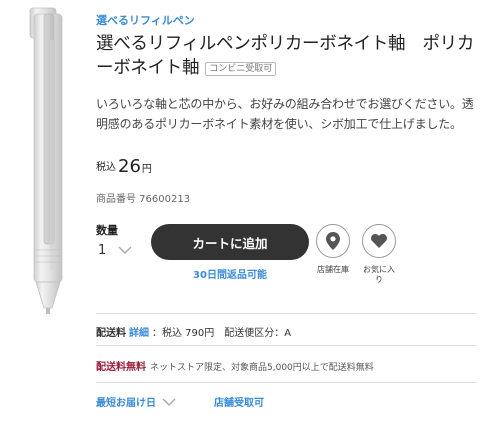 The image size is (486, 426). I want to click on product-title-text: 選べるリフィルペンポリカーボネイト軸 ポリカーボネイト軸, so click(285, 56).